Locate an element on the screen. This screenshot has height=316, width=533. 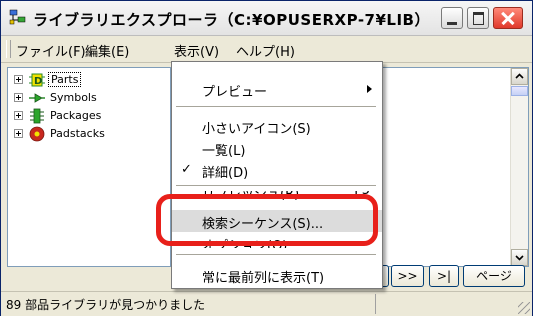
tree-item-padstacks: Padstacks is located at coordinates (88, 134).